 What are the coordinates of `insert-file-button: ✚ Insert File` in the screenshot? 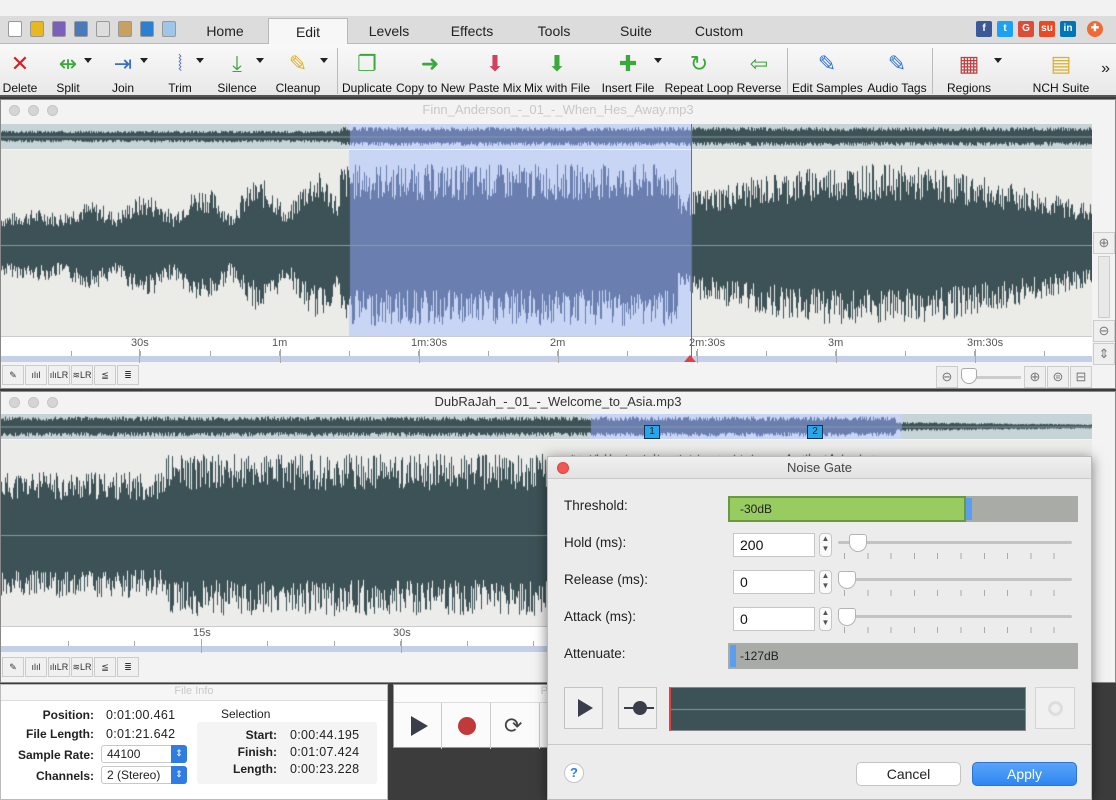 It's located at (630, 70).